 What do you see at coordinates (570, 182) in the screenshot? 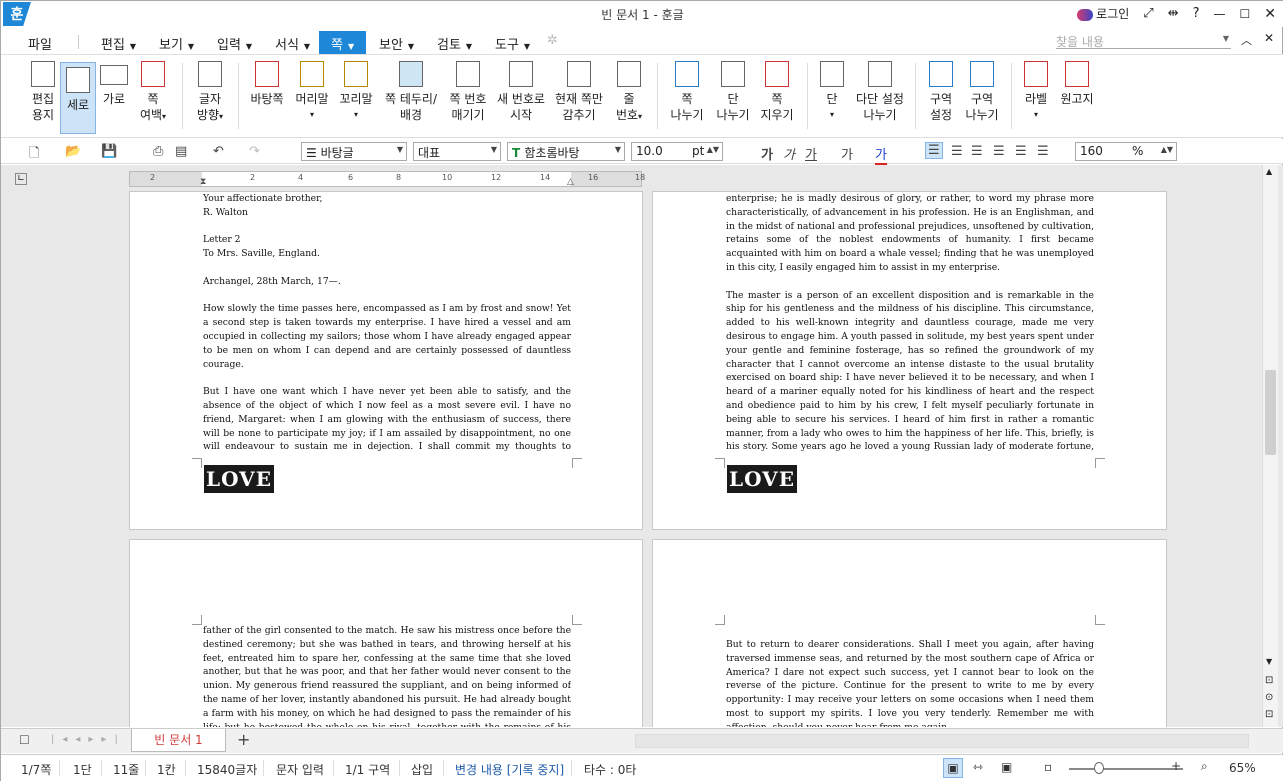
I see `right-indent-icon: △` at bounding box center [570, 182].